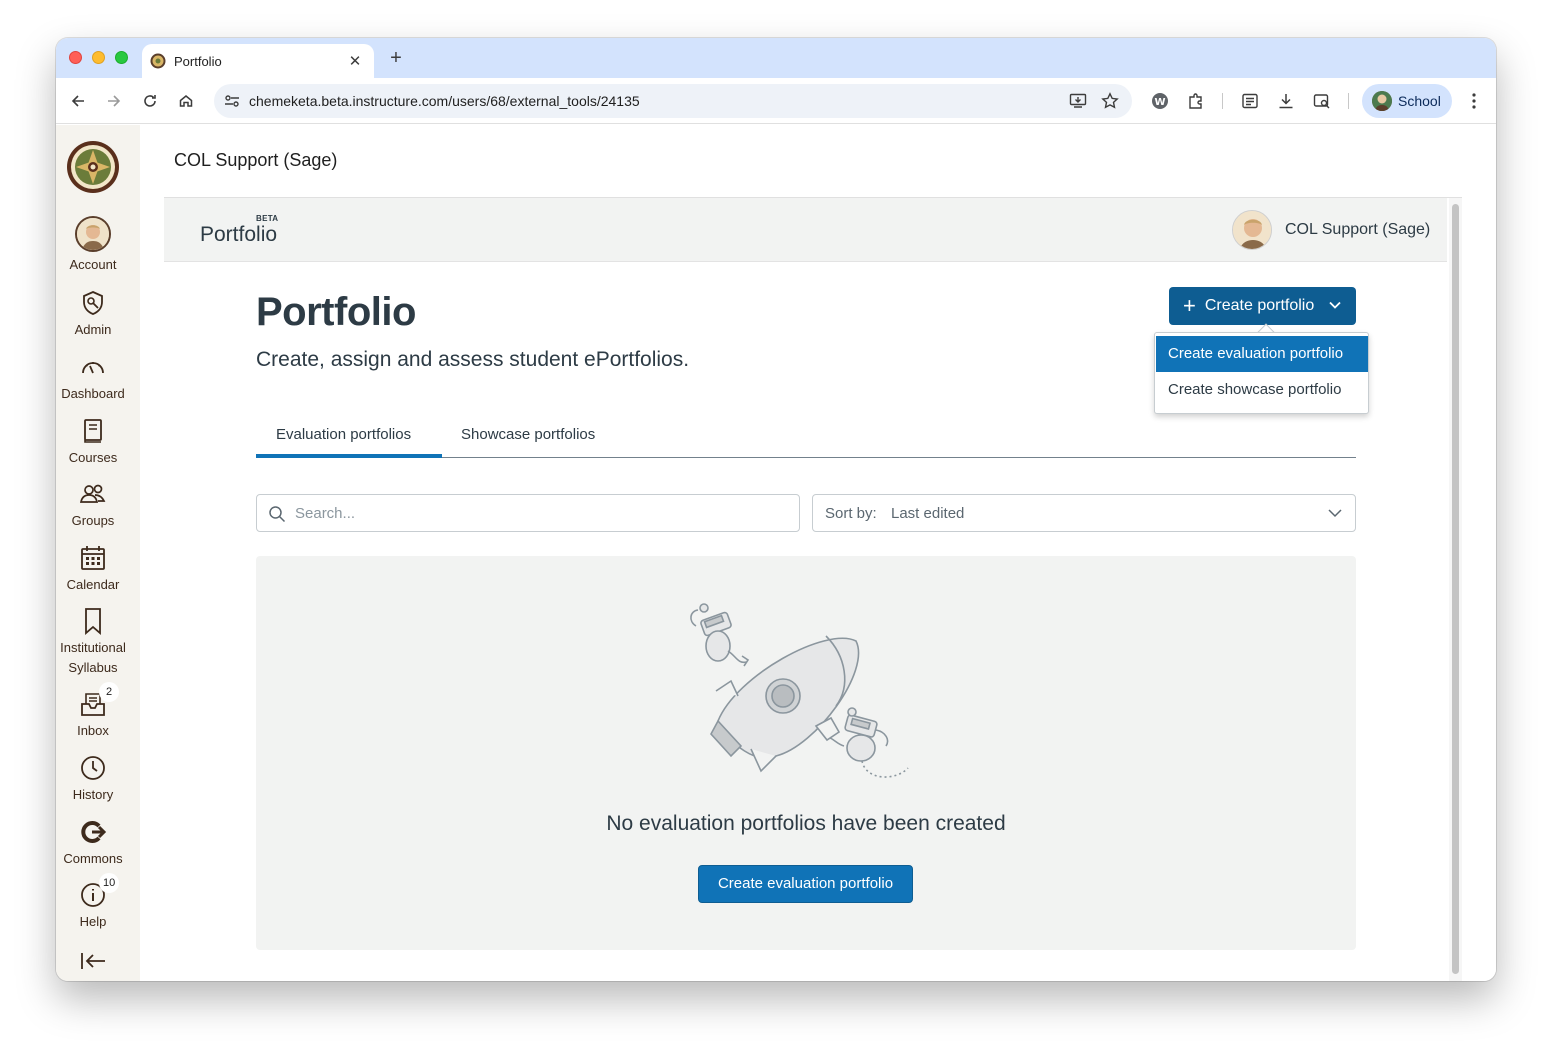  I want to click on tab-evaluation-portfolios: Evaluation portfolios, so click(343, 434).